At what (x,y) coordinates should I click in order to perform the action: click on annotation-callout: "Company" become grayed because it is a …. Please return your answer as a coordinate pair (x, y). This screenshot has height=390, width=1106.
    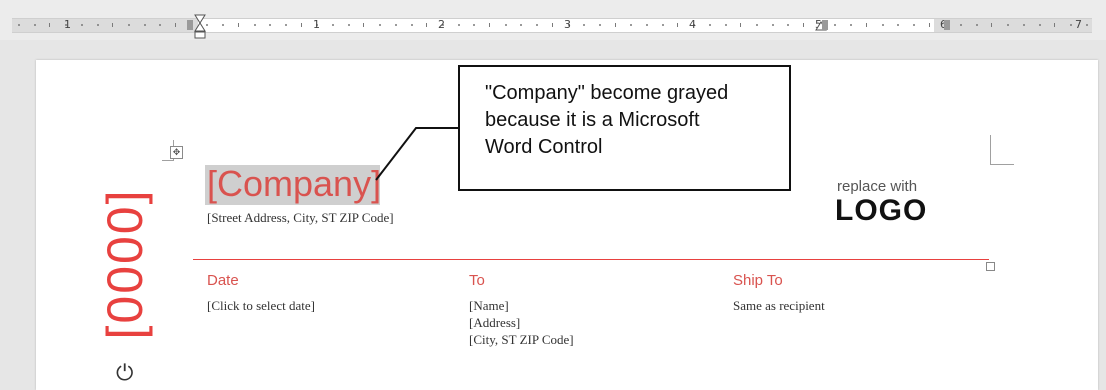
    Looking at the image, I should click on (624, 128).